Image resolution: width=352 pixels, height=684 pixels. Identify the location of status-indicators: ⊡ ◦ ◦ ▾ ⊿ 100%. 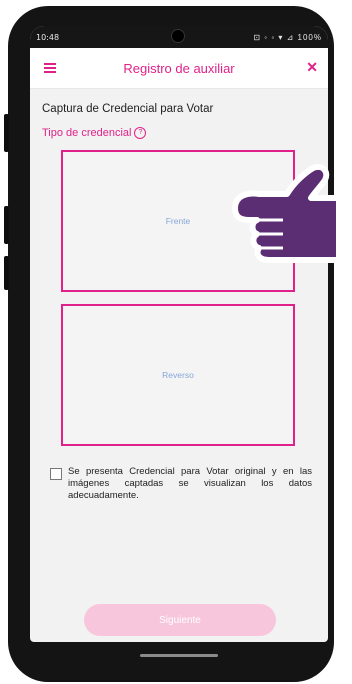
(287, 37).